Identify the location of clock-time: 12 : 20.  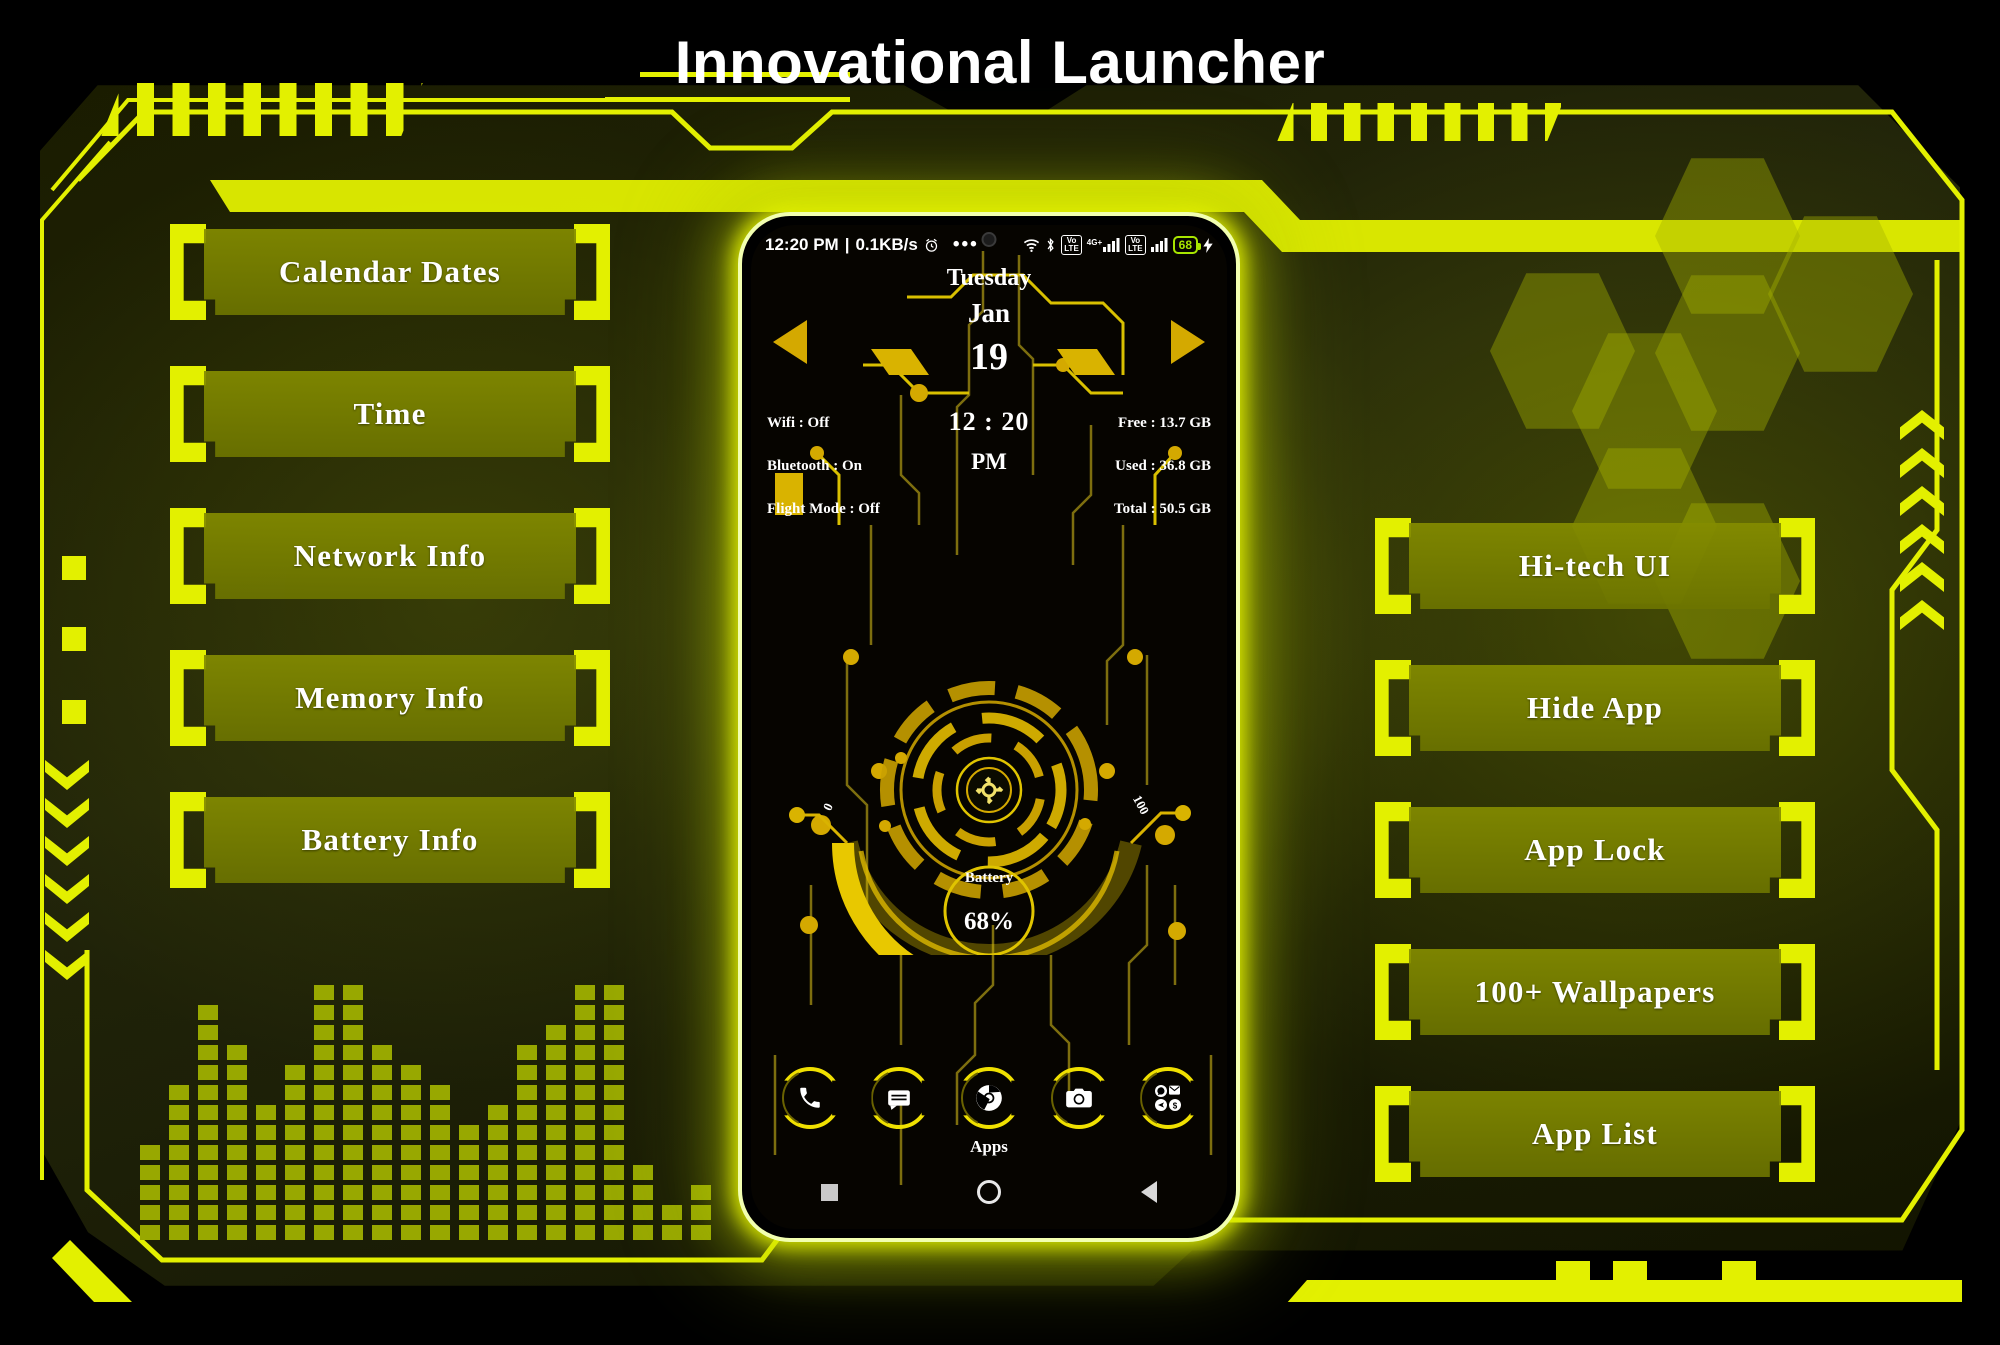
(989, 421).